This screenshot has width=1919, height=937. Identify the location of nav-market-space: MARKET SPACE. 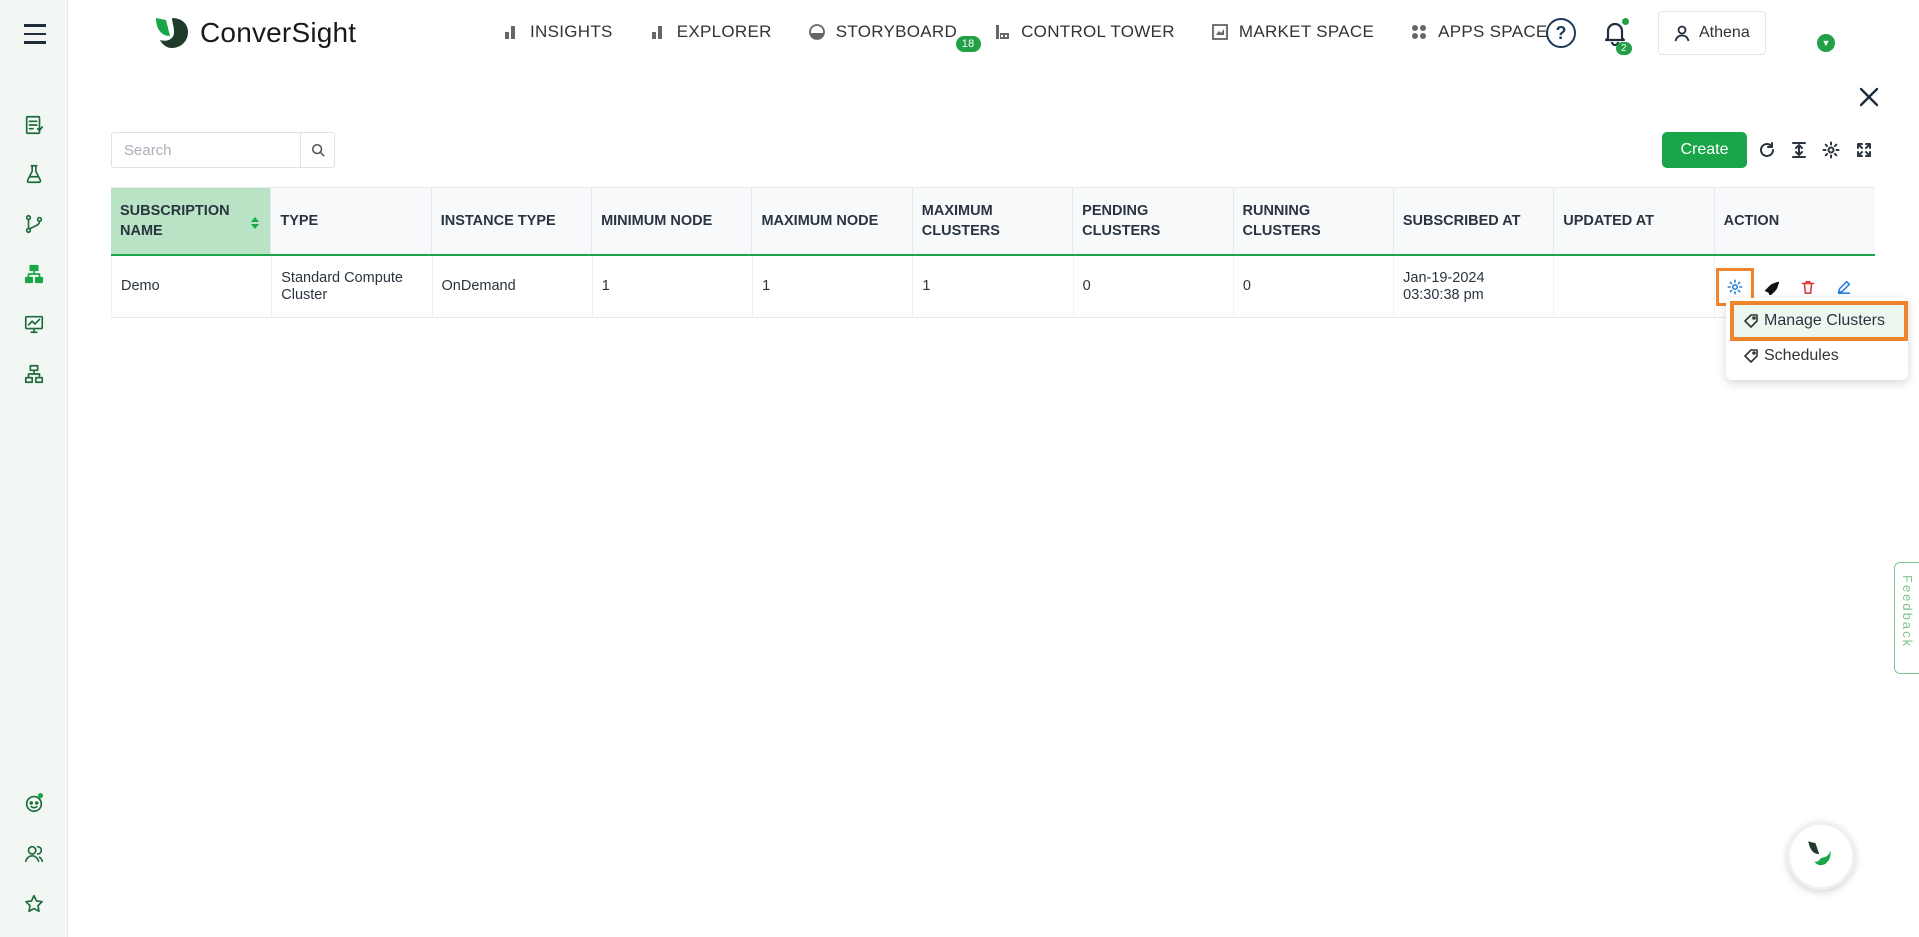
(1292, 32).